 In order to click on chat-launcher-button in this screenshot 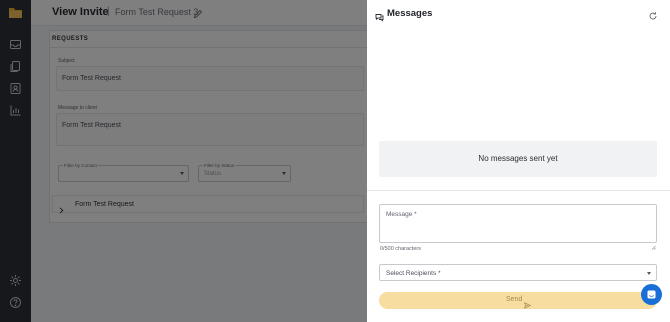, I will do `click(651, 294)`.